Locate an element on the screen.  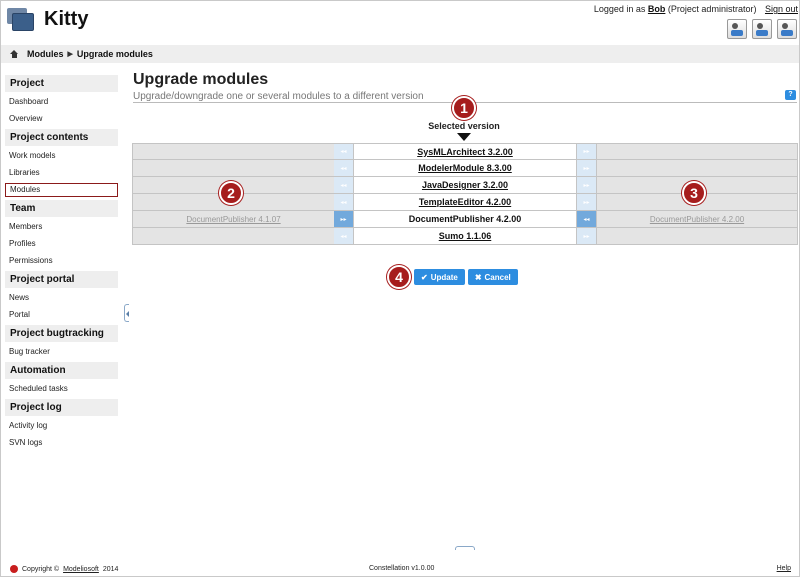
cancel-button: ✖ Cancel is located at coordinates (492, 277).